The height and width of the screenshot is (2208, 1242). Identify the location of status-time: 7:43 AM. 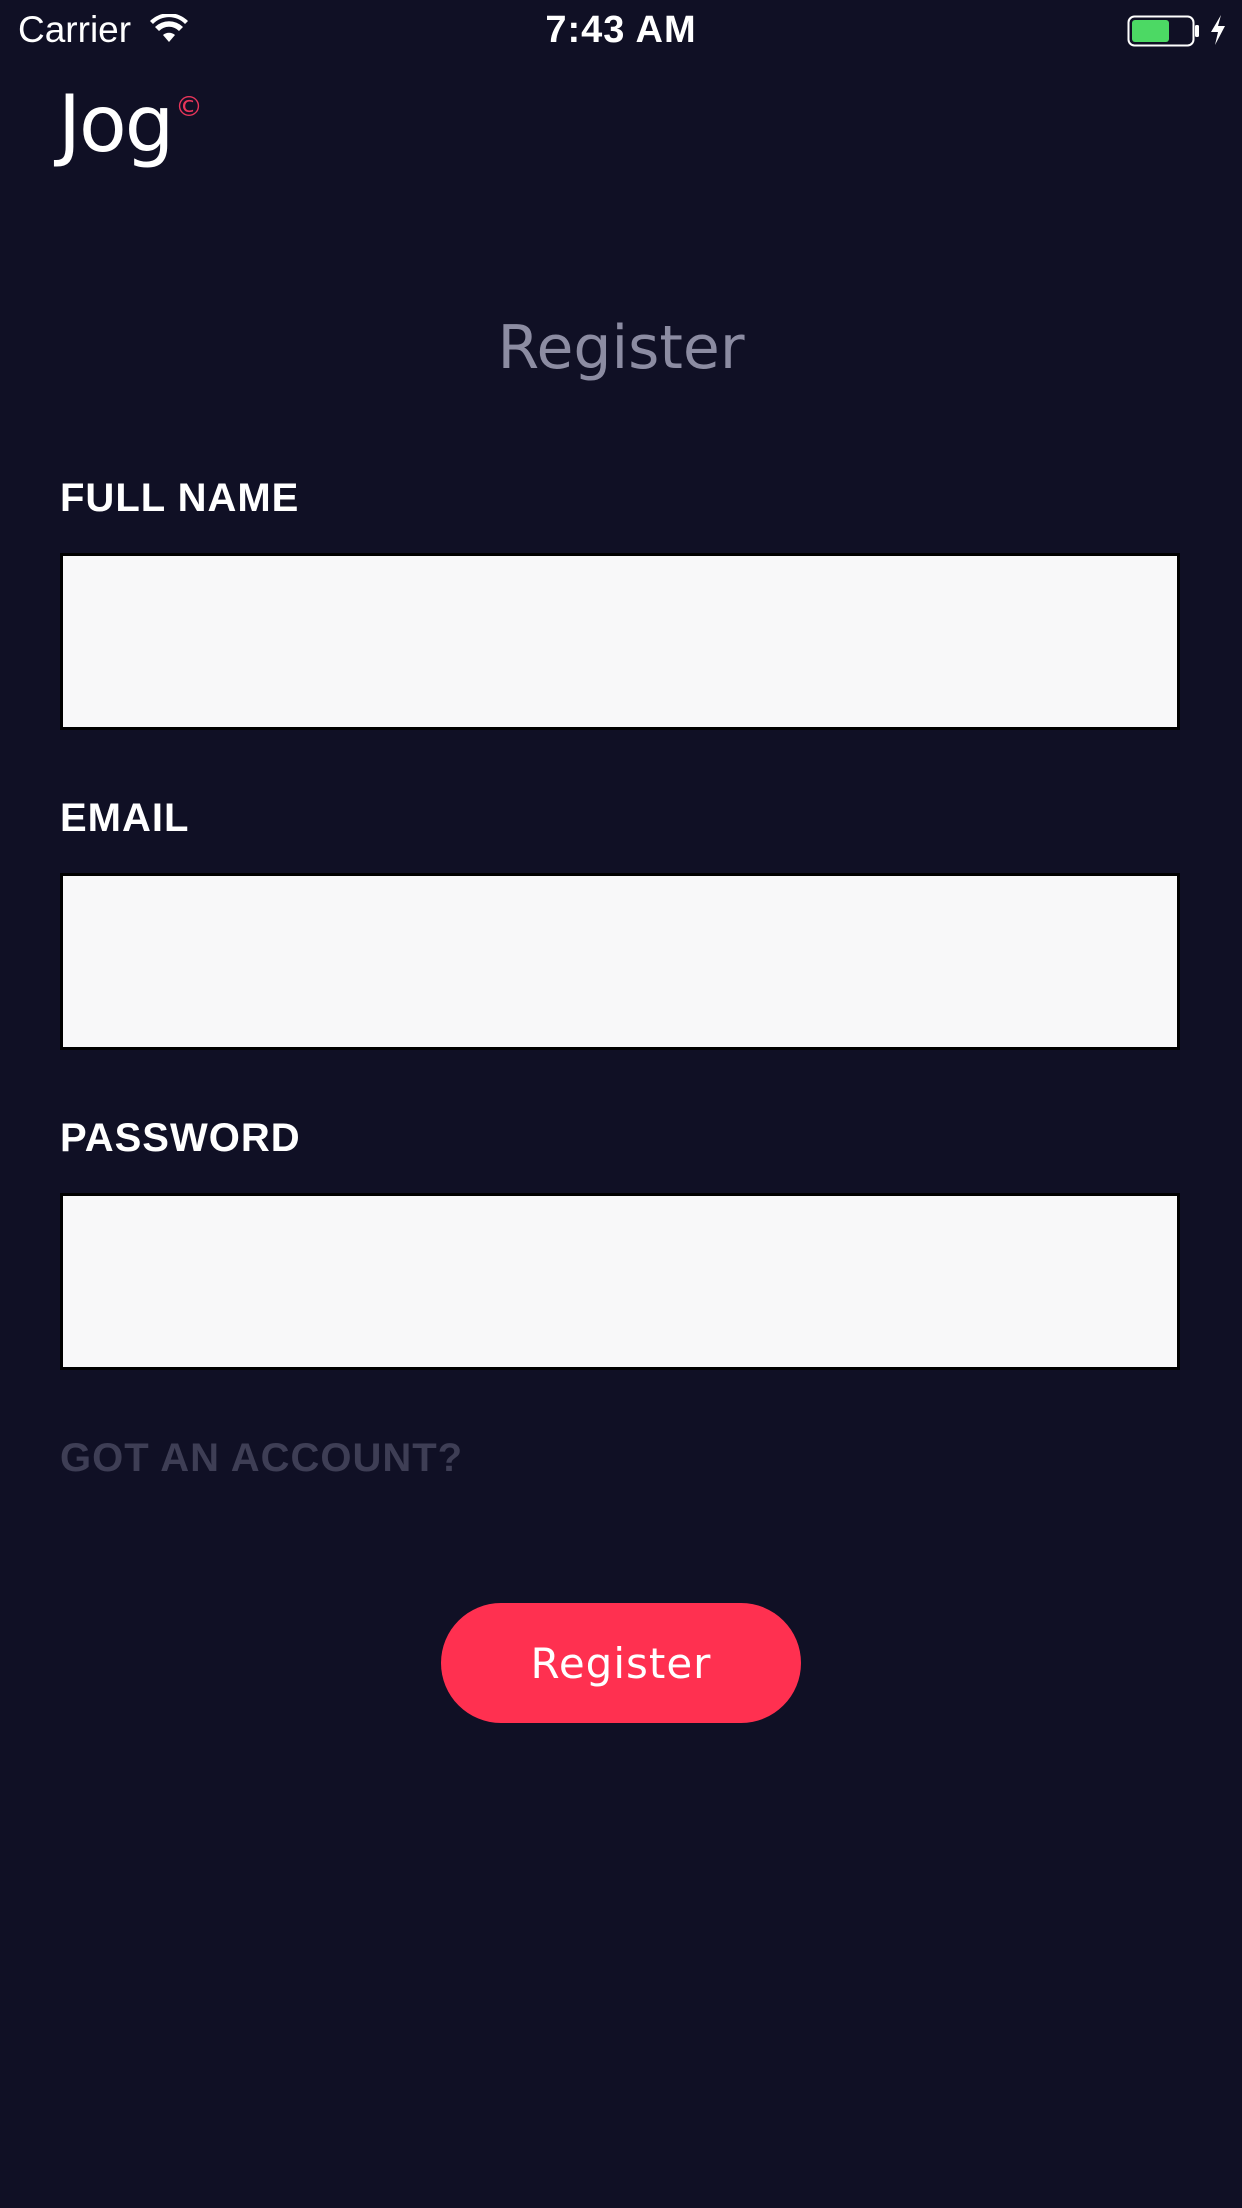
(621, 30).